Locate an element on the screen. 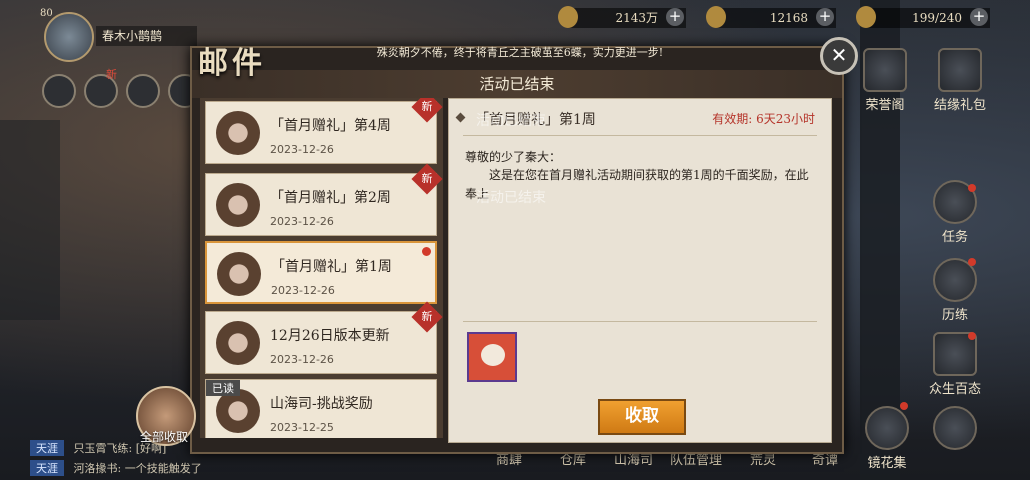 The height and width of the screenshot is (480, 1030). mail-item-name: 12月26日版本更新 is located at coordinates (330, 336).